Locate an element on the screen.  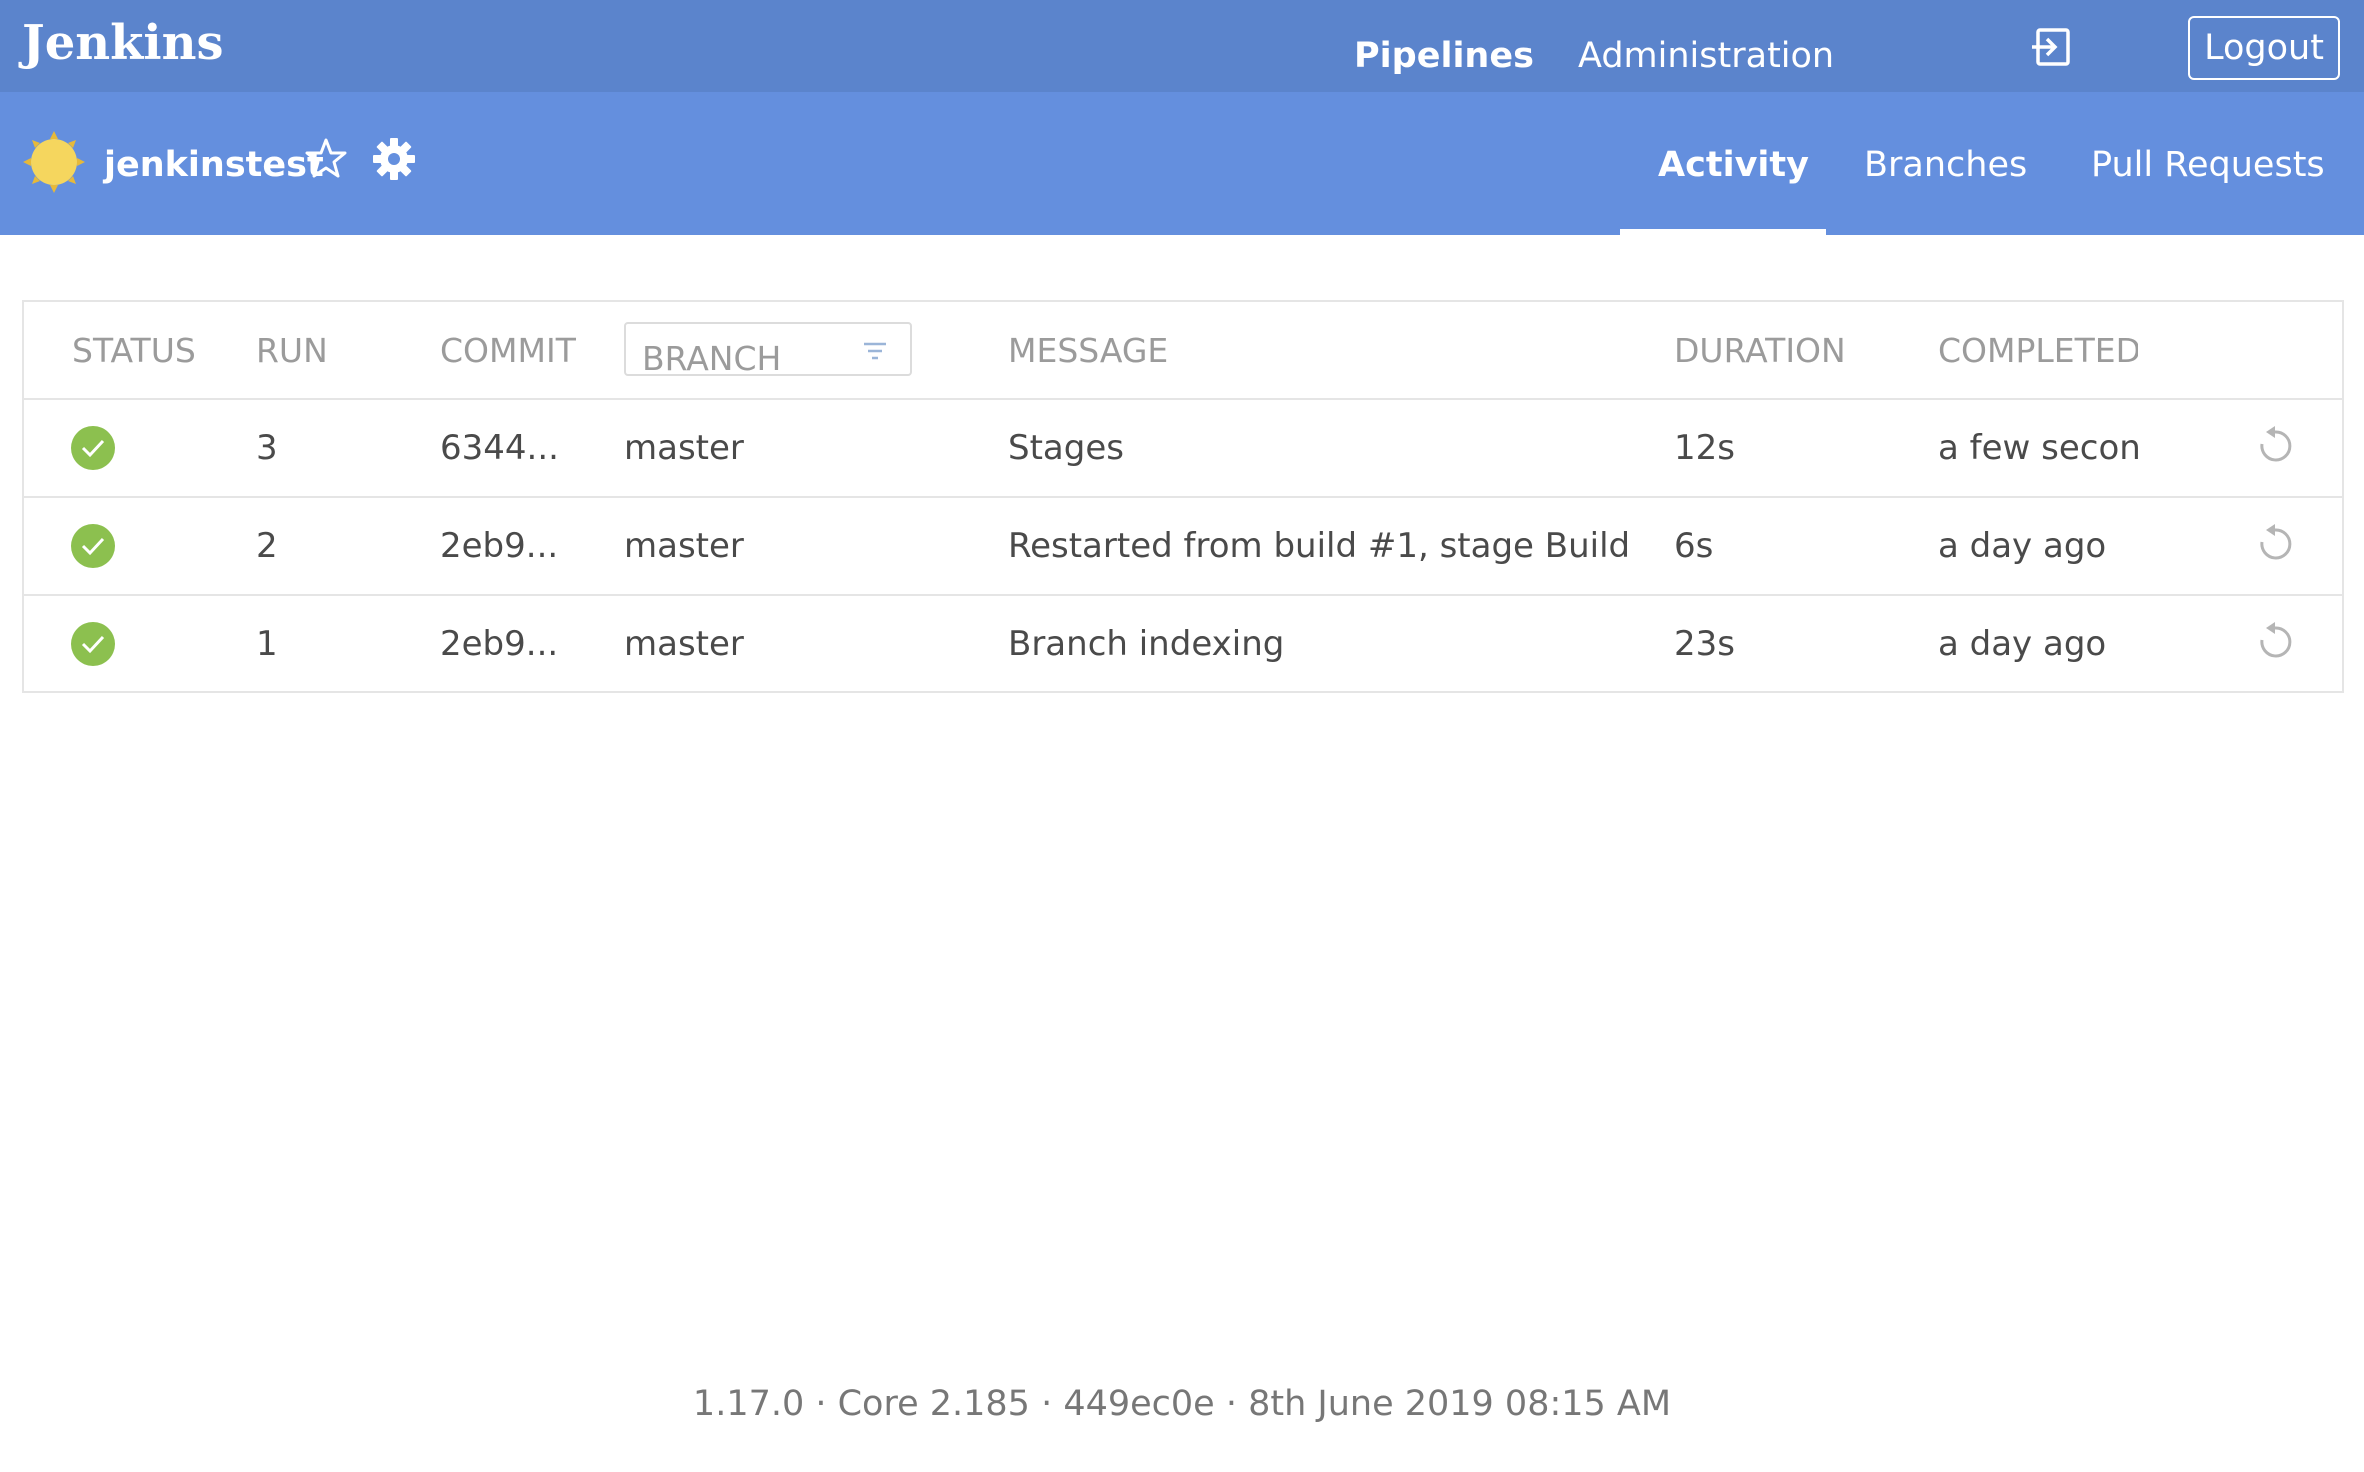
header-branch: BRANCH is located at coordinates (712, 358).